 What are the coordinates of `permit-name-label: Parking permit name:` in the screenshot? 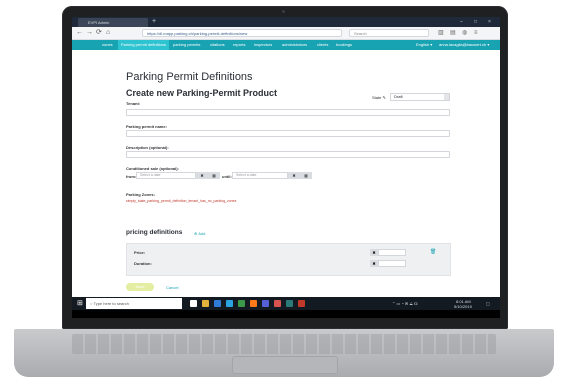 It's located at (146, 126).